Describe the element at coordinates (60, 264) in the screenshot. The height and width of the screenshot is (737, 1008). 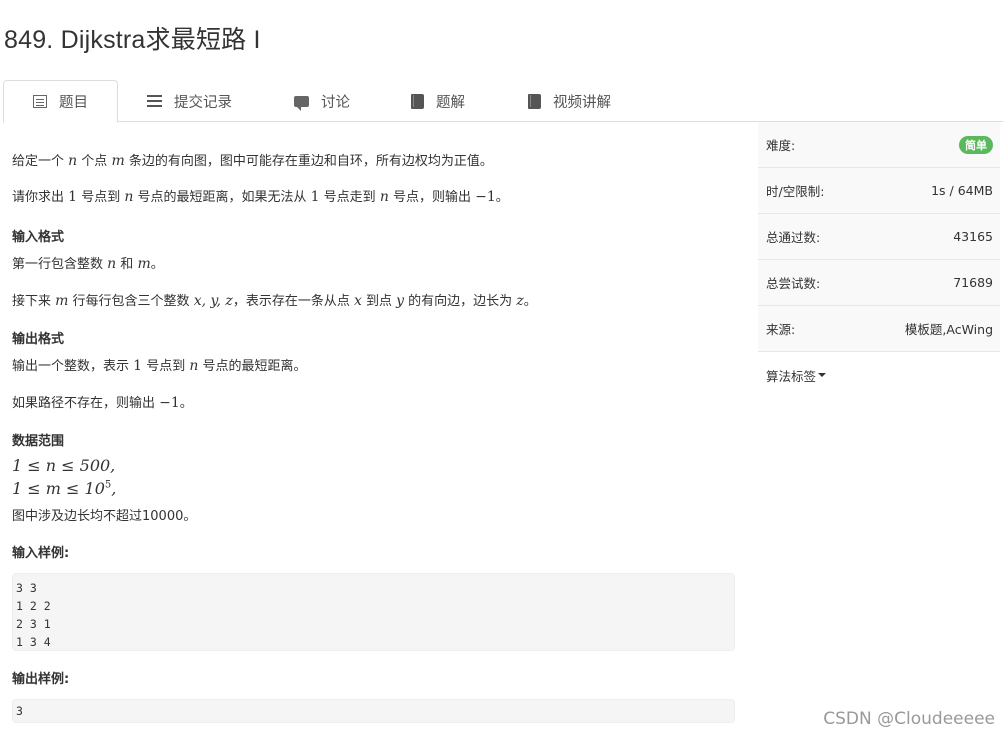
I see `text: 第一行包含整数` at that location.